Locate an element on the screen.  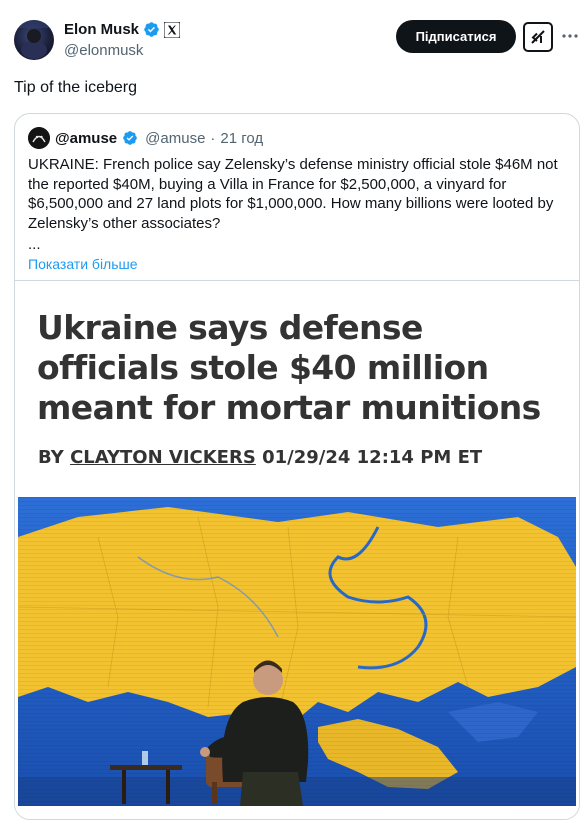
quoted-header: @amuse @amuse · 21 год is located at coordinates (145, 138).